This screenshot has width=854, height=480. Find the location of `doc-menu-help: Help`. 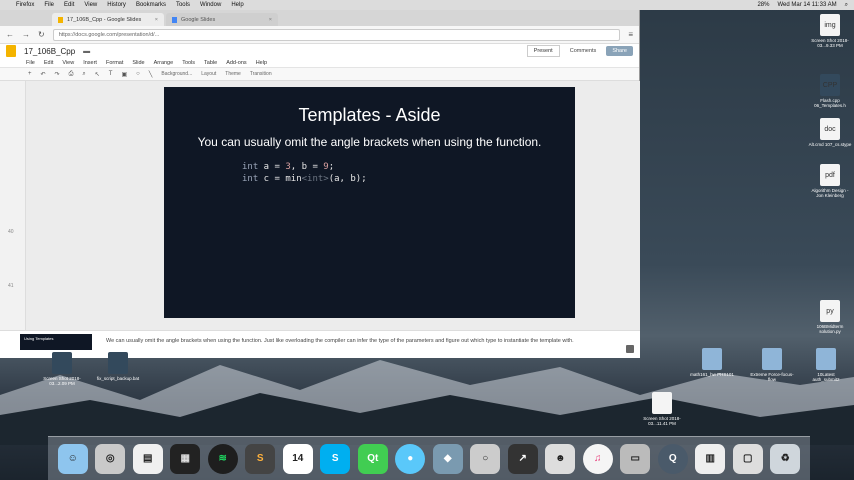

doc-menu-help: Help is located at coordinates (261, 63).